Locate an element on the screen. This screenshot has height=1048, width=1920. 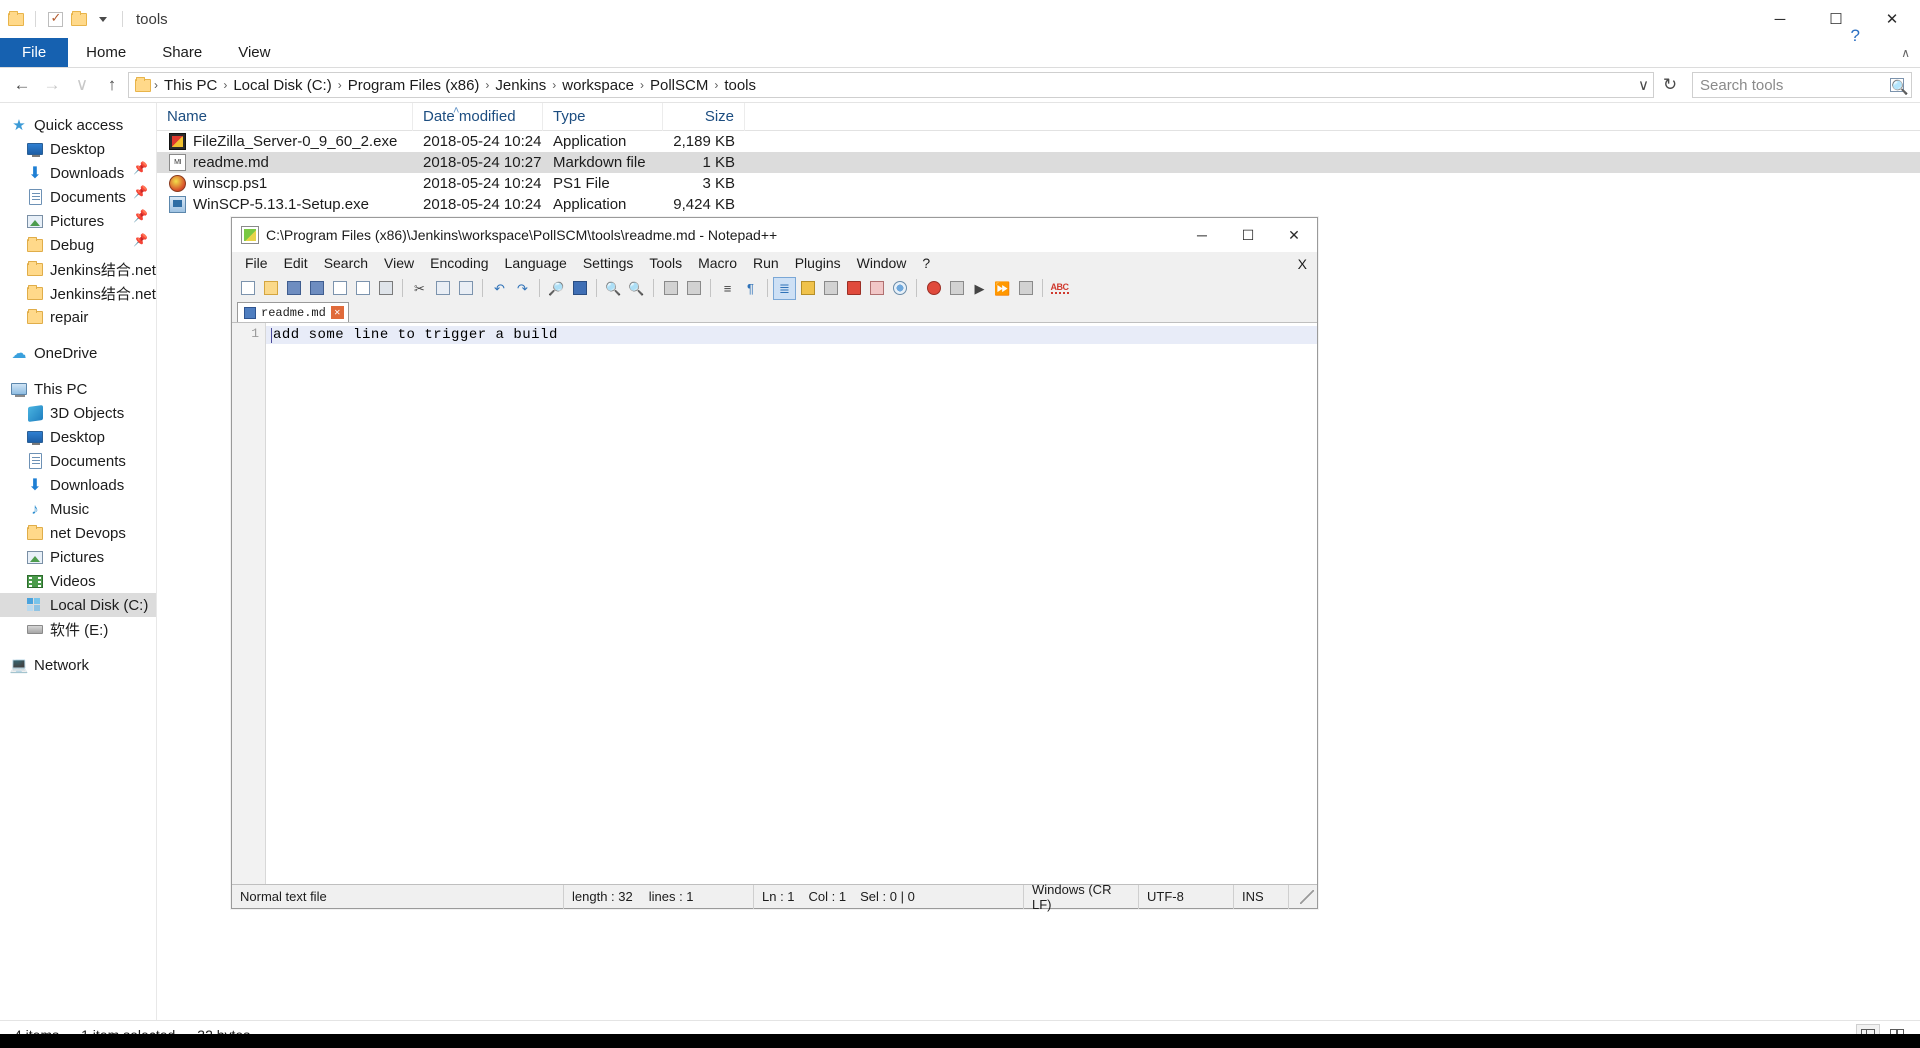
sidebar-item-pictures-pc: Pictures is located at coordinates (78, 557).